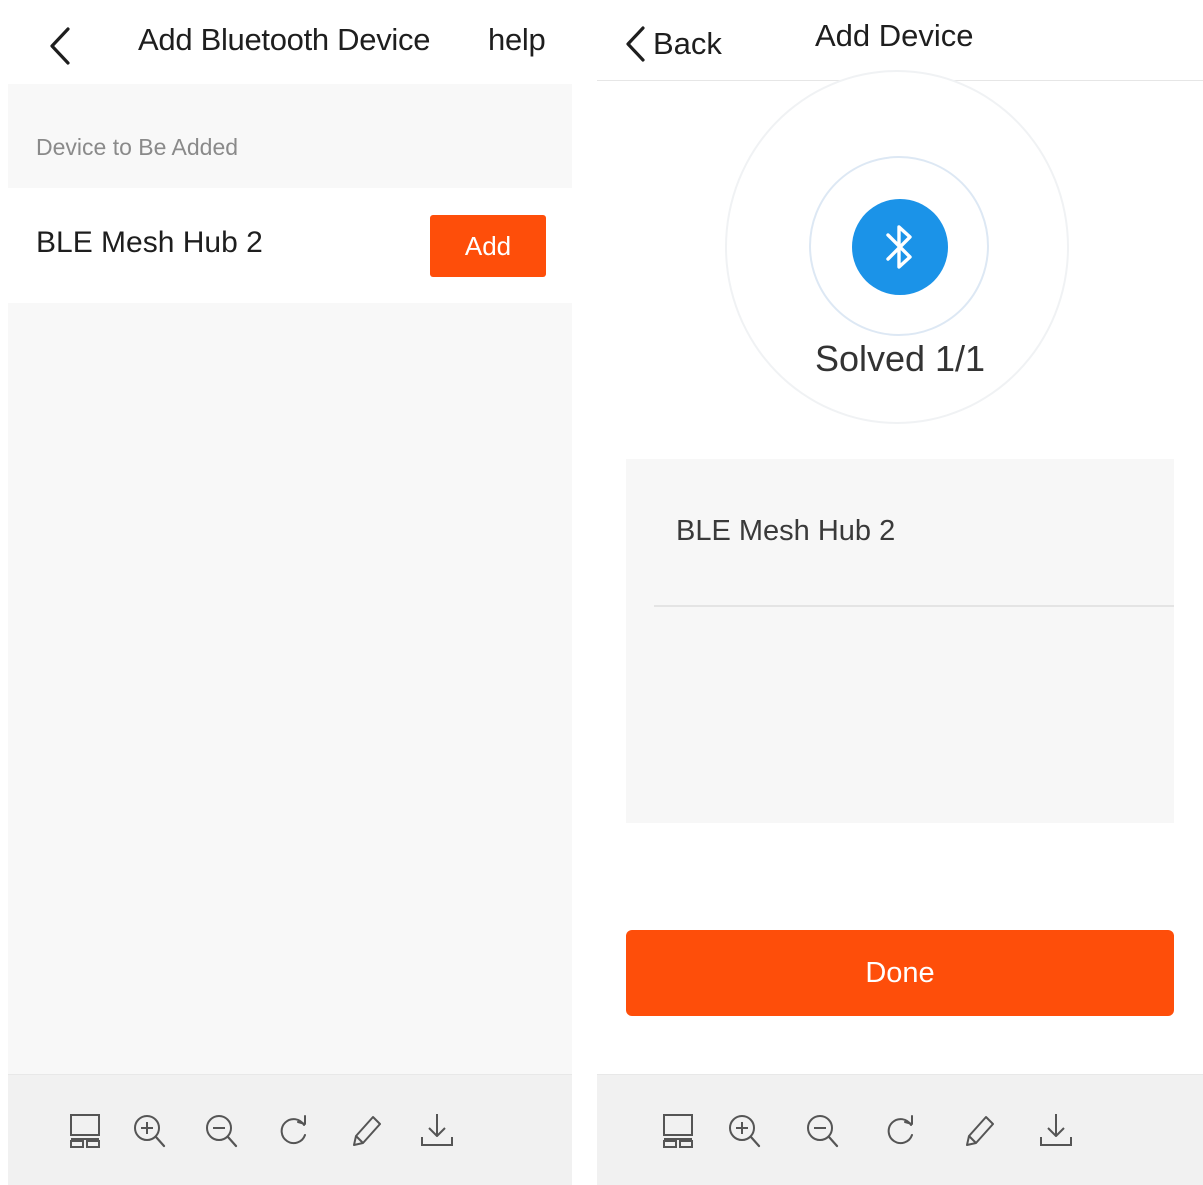 The image size is (1203, 1185). I want to click on help-link: help, so click(517, 40).